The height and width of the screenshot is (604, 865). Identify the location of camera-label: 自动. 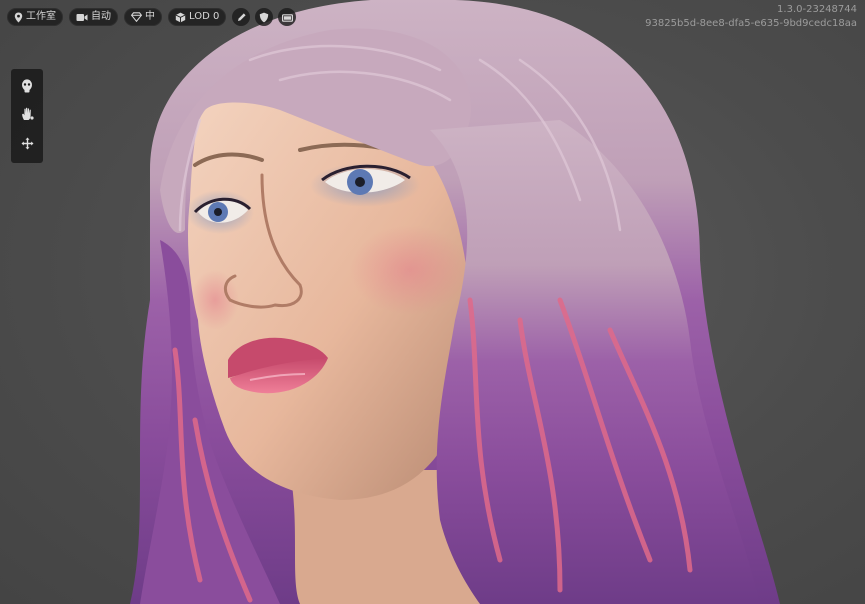
(101, 16).